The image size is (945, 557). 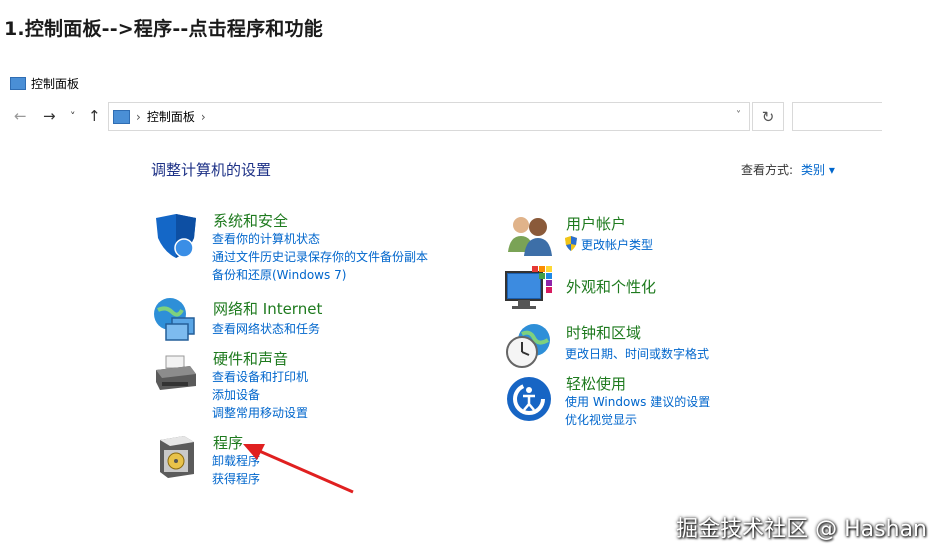 What do you see at coordinates (250, 358) in the screenshot?
I see `category-title-hardware-sound: 硬件和声音` at bounding box center [250, 358].